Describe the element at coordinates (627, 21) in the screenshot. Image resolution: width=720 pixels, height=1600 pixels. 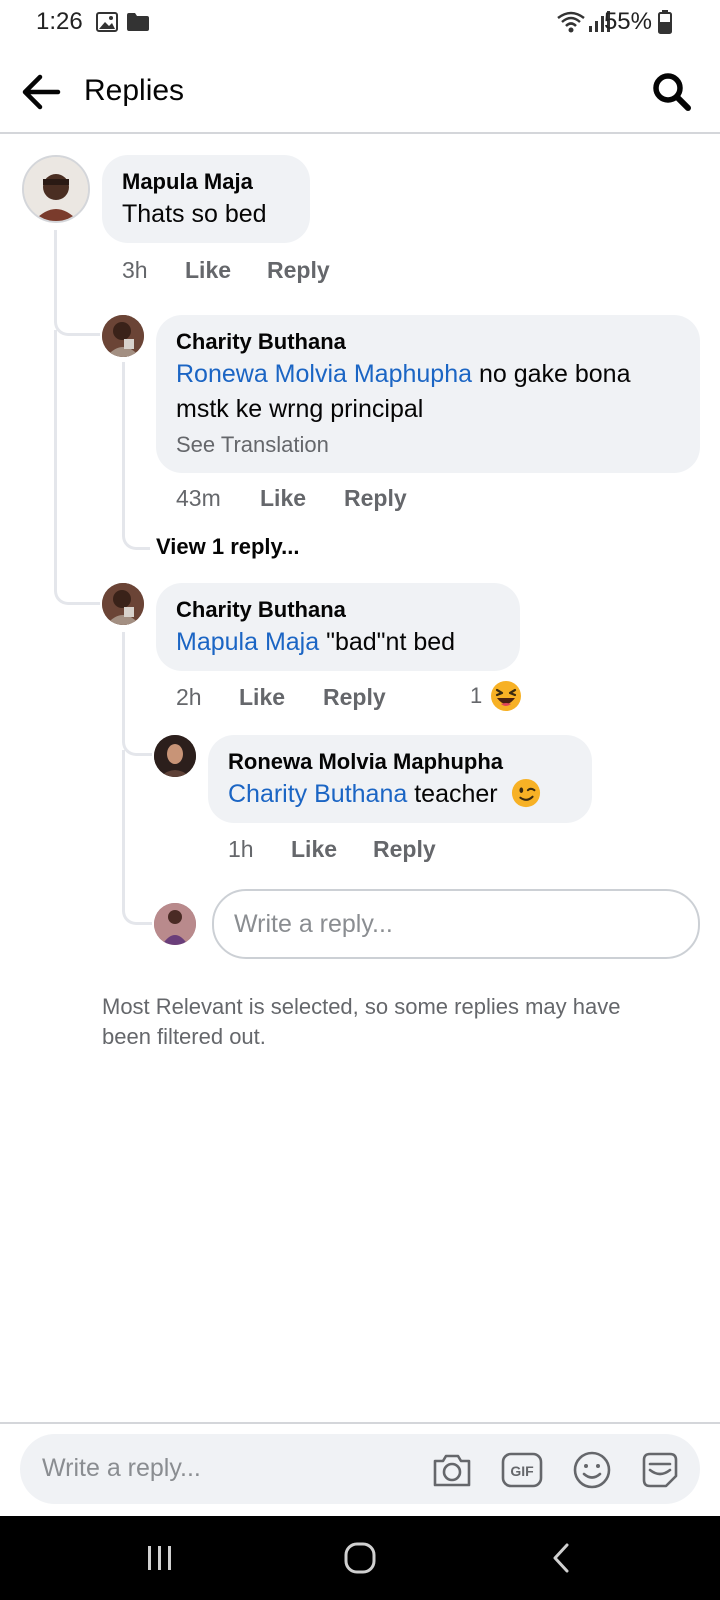
I see `battery-percent: 55%` at that location.